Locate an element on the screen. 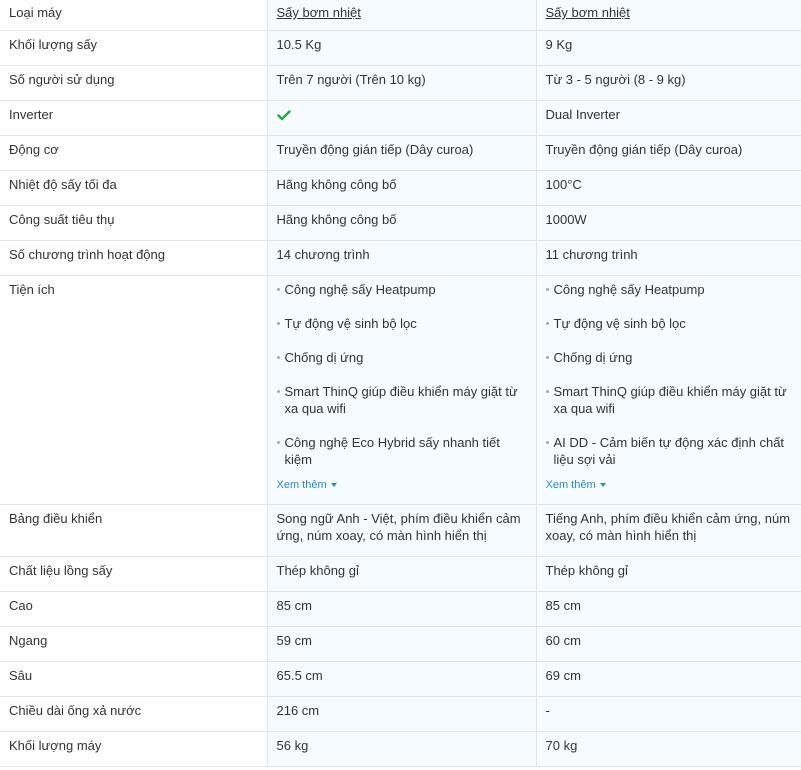  value-a: Truyền động gián tiếp (Dây curoa) is located at coordinates (401, 153).